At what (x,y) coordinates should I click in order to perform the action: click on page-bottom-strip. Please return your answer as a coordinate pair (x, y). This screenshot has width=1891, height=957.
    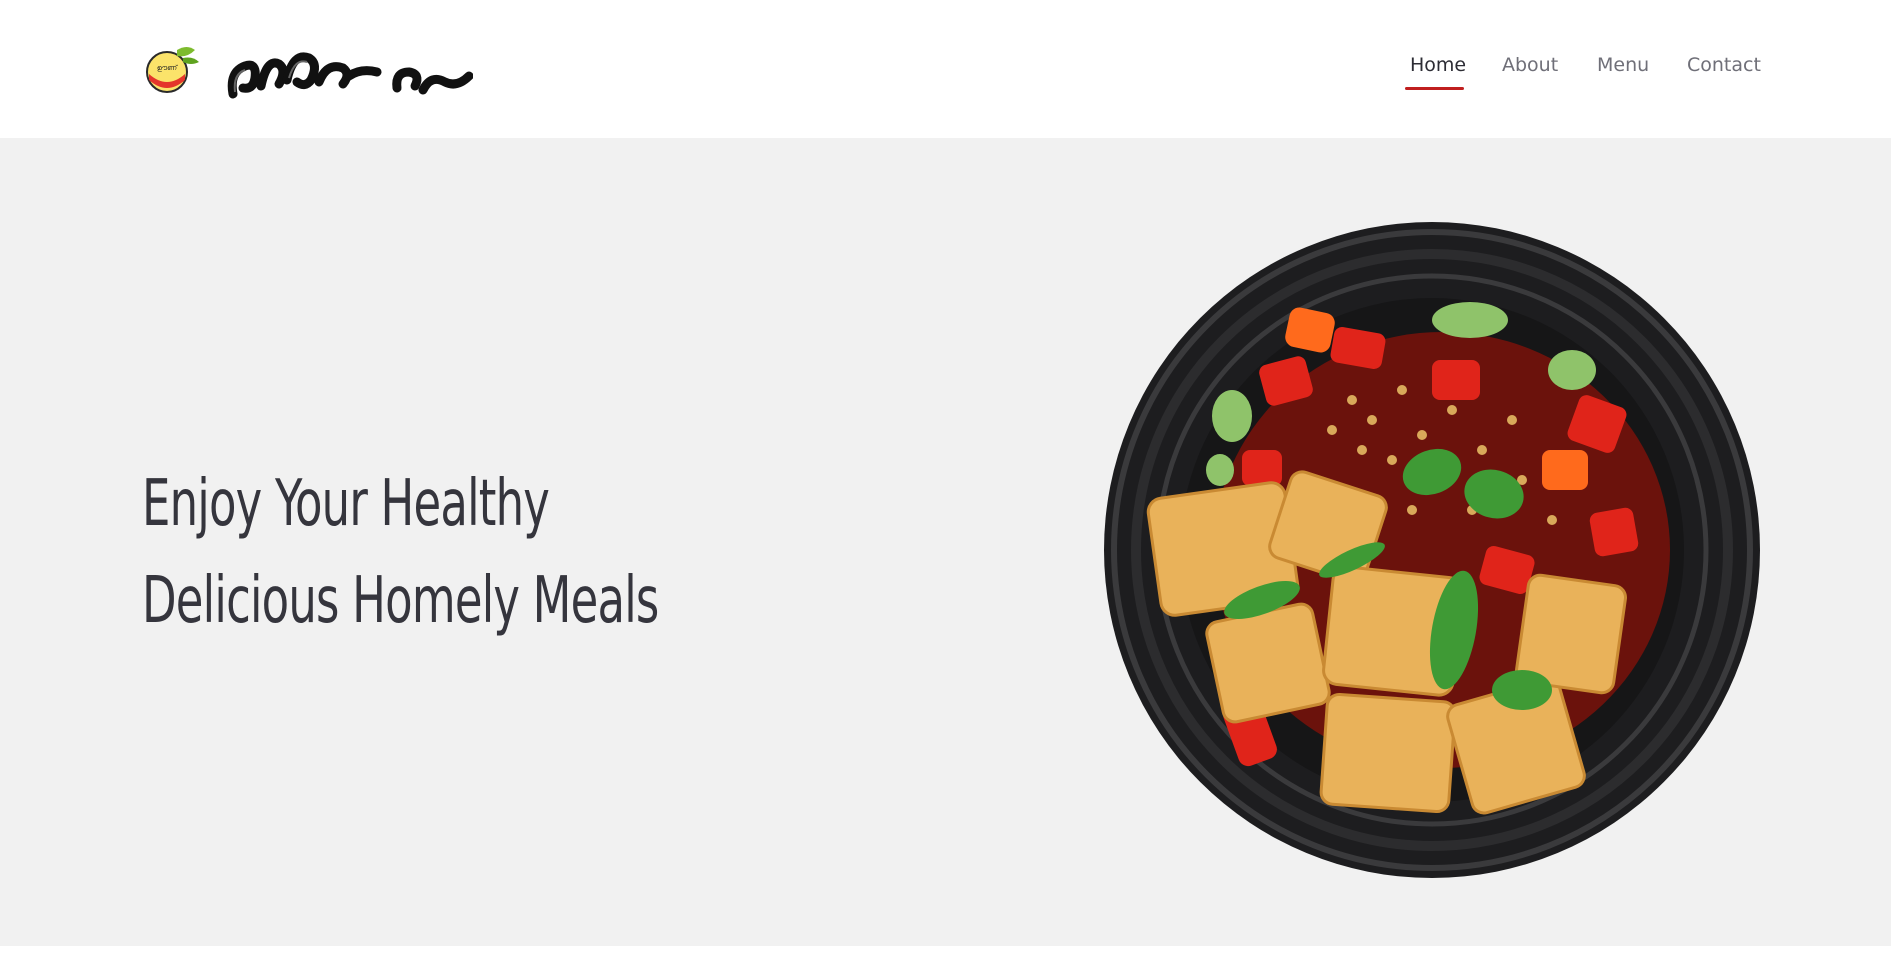
    Looking at the image, I should click on (945, 951).